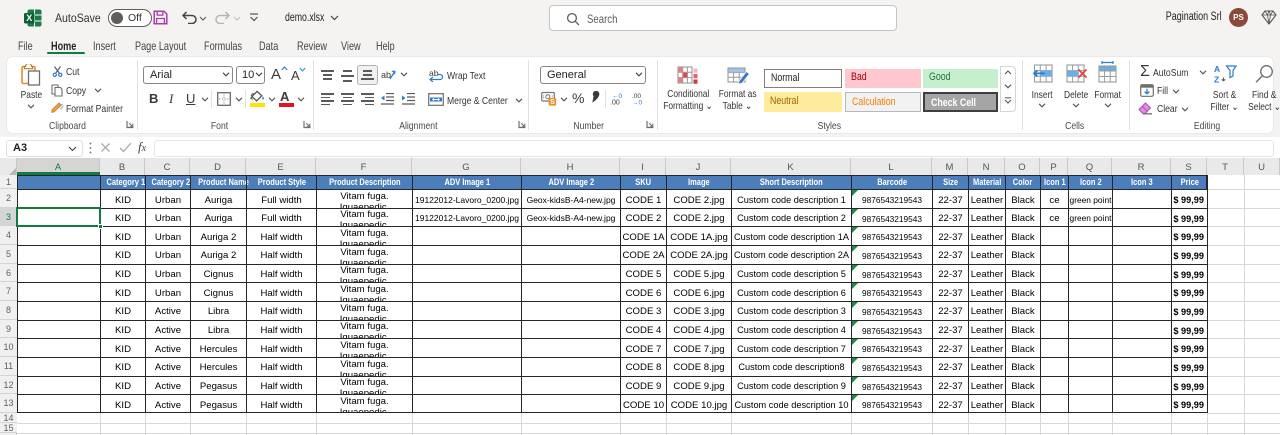 The image size is (1280, 435). Describe the element at coordinates (615, 103) in the screenshot. I see `svg-text: .00` at that location.